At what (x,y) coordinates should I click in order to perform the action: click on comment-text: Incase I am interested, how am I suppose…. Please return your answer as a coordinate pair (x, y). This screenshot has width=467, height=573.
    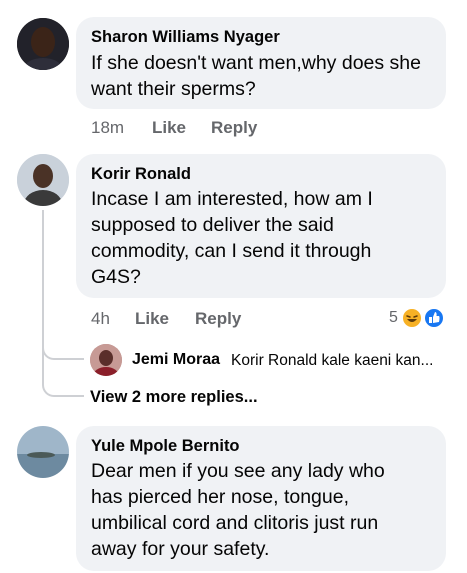
    Looking at the image, I should click on (232, 238).